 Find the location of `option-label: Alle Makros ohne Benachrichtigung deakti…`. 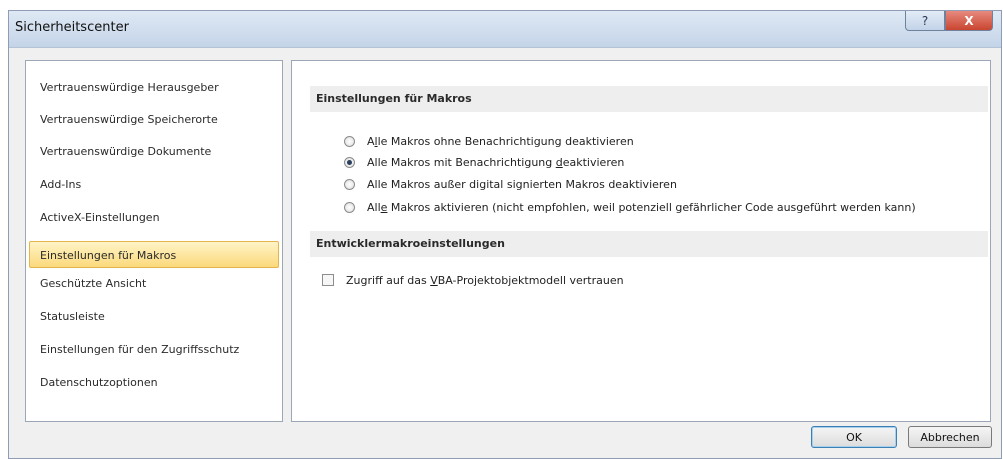

option-label: Alle Makros ohne Benachrichtigung deakti… is located at coordinates (500, 141).